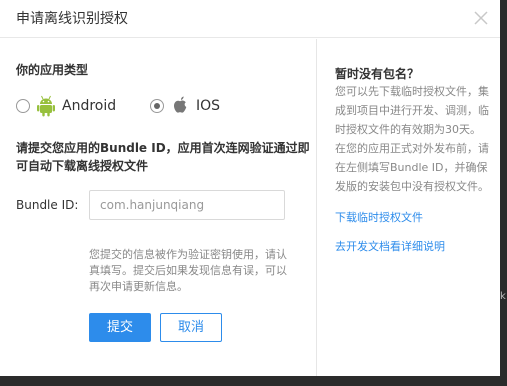 Image resolution: width=507 pixels, height=386 pixels. Describe the element at coordinates (163, 157) in the screenshot. I see `bundle-id-notice: 请提交您应用的Bundle ID，应用首次连网验证通过即可自动下载离线授权文件` at that location.